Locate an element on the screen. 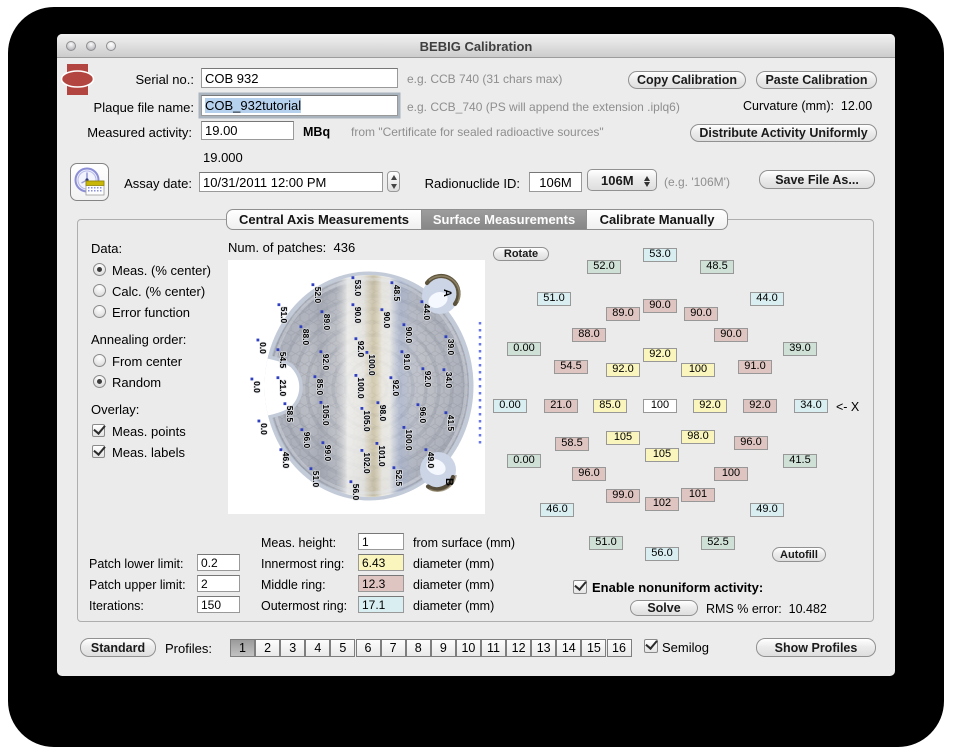 The width and height of the screenshot is (954, 756). svg-text: B is located at coordinates (449, 482).